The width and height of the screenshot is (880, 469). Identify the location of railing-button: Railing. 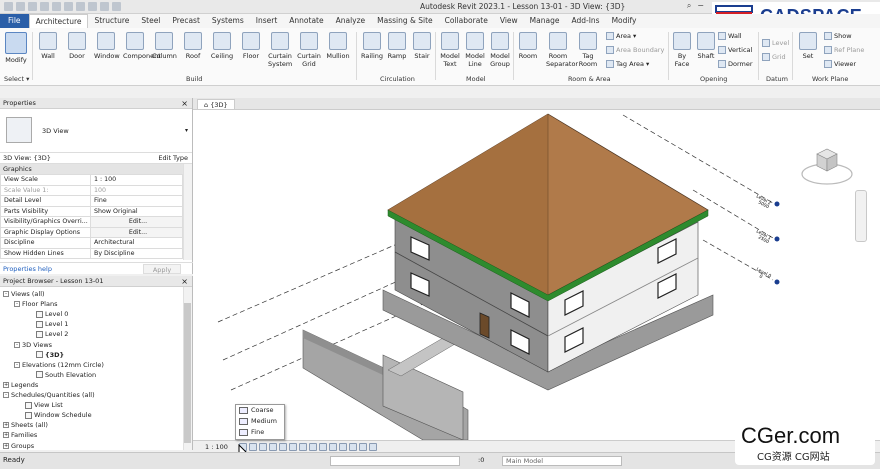
(372, 46).